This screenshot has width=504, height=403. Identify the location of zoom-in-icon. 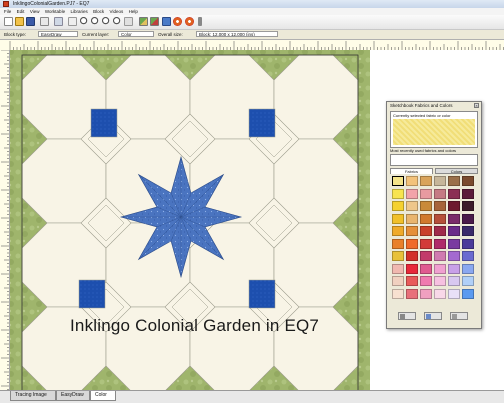
(84, 21).